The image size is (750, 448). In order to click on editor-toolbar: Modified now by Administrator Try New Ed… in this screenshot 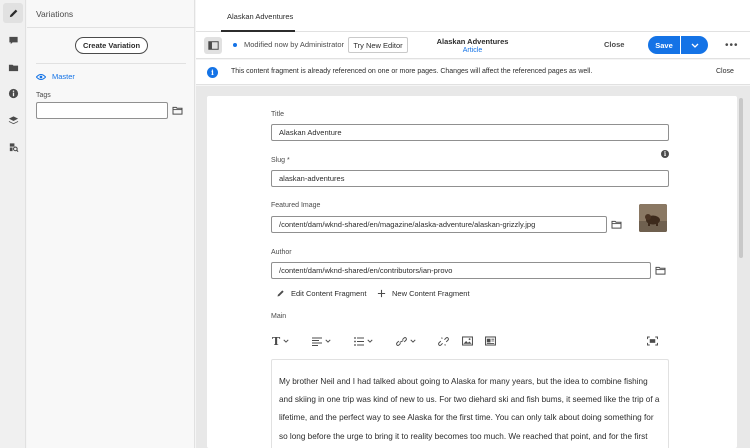, I will do `click(473, 45)`.